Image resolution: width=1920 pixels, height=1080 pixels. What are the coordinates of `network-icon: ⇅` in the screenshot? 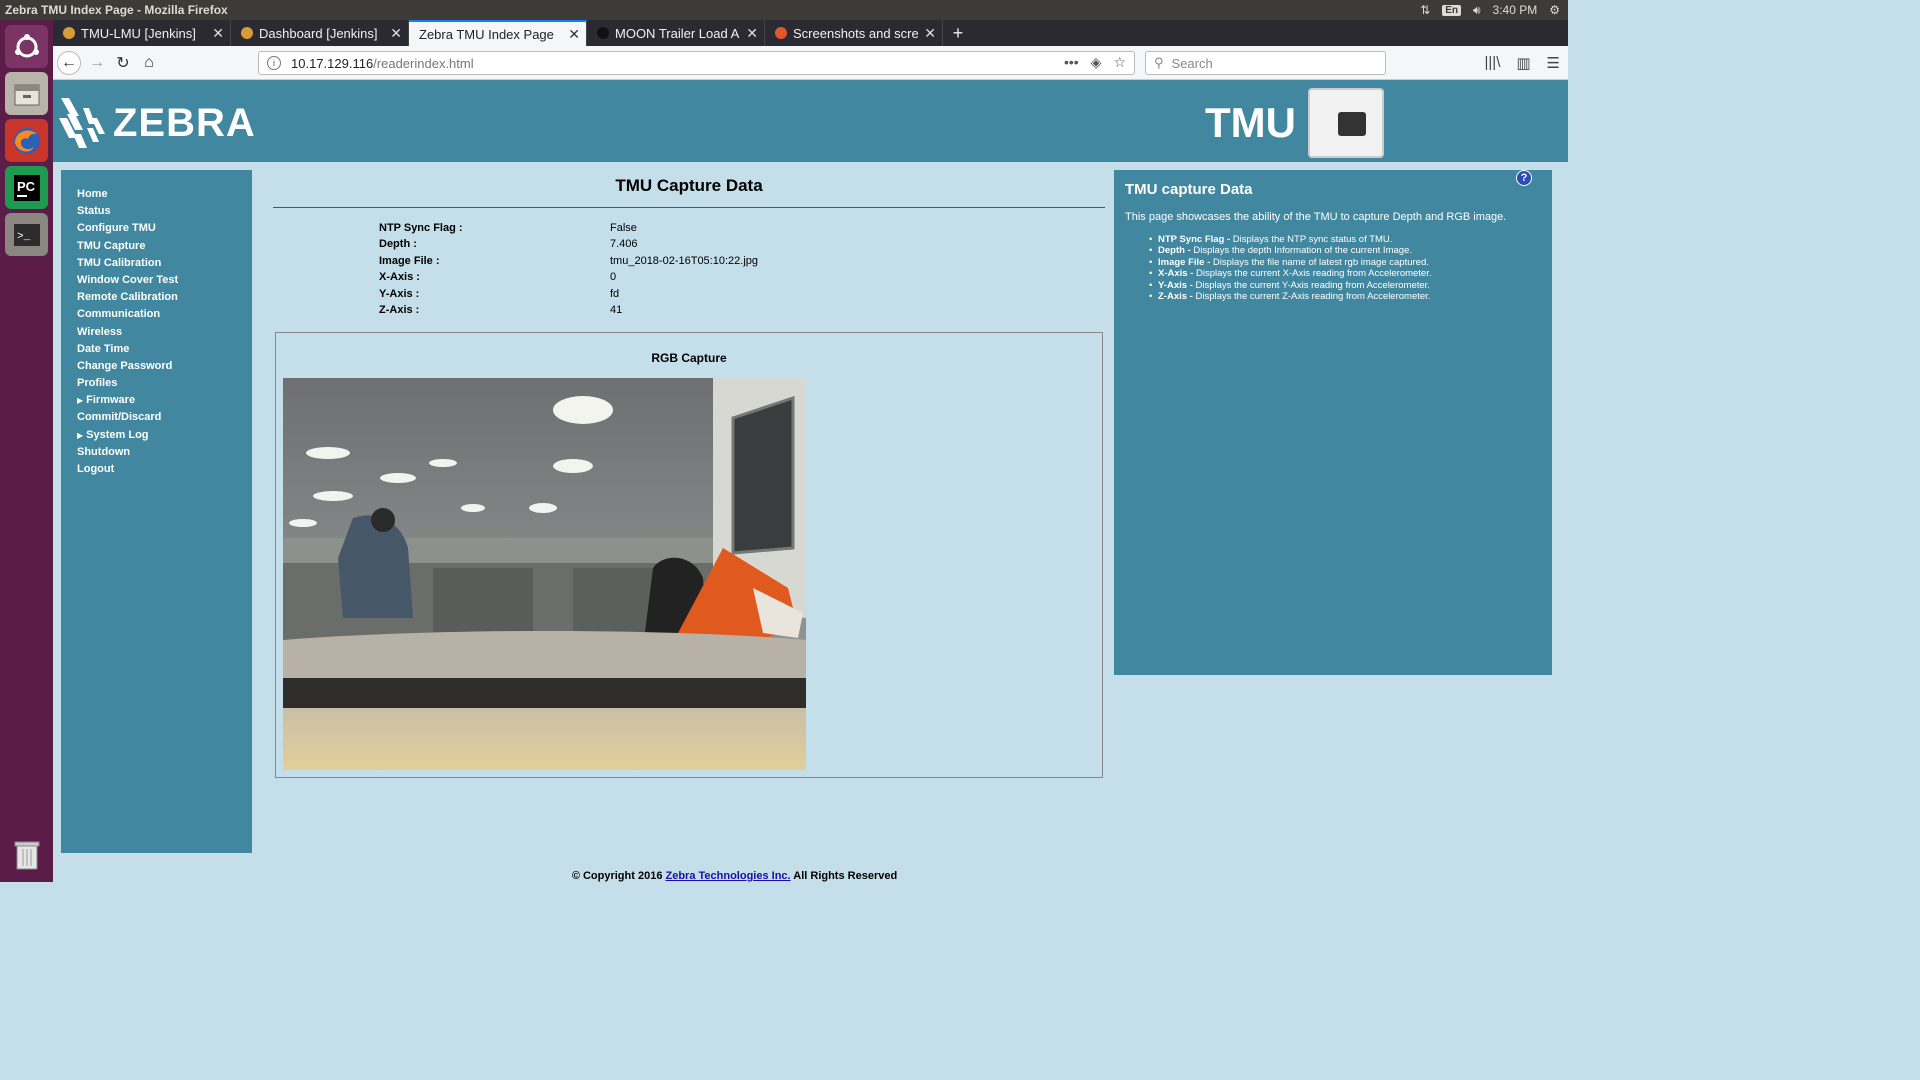 It's located at (1425, 10).